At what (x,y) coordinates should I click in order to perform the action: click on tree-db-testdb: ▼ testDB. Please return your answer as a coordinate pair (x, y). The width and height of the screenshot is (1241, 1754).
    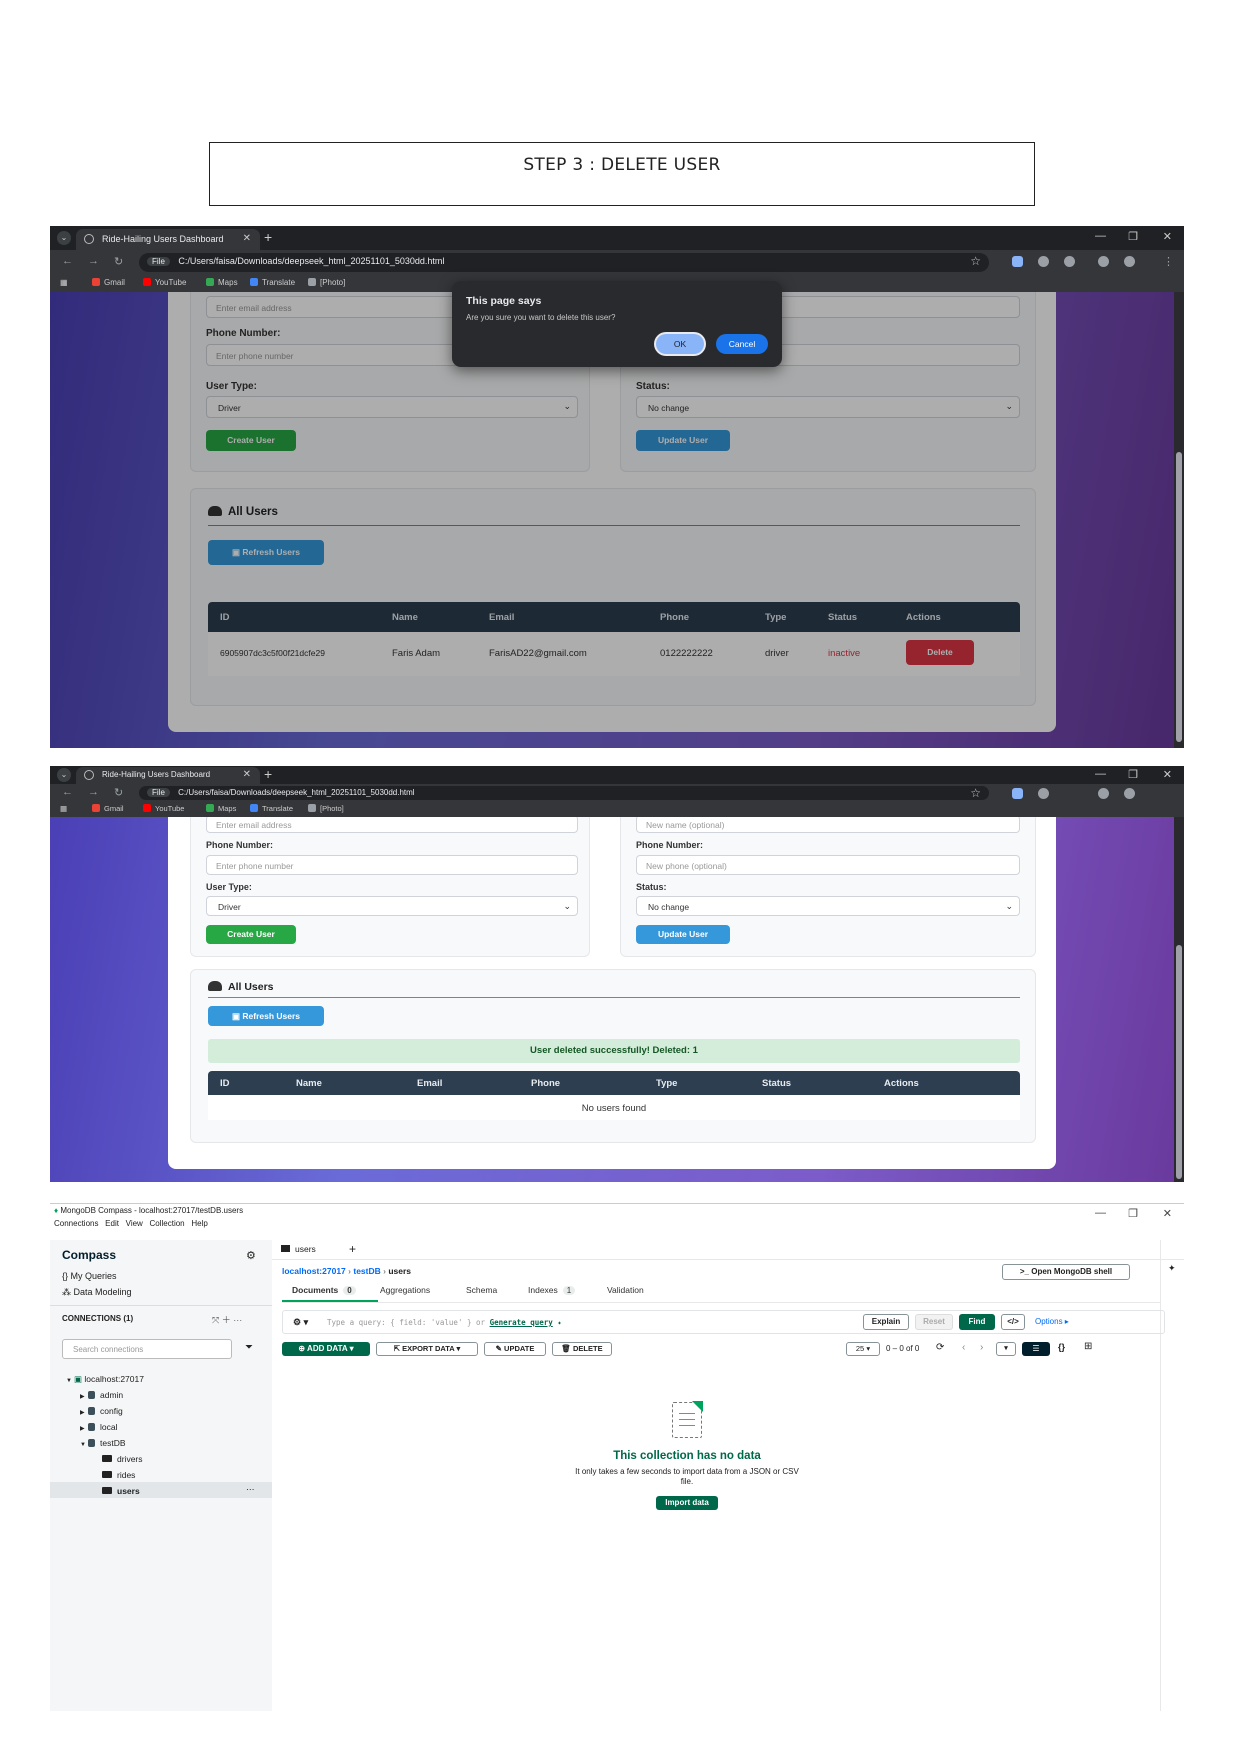
    Looking at the image, I should click on (103, 1443).